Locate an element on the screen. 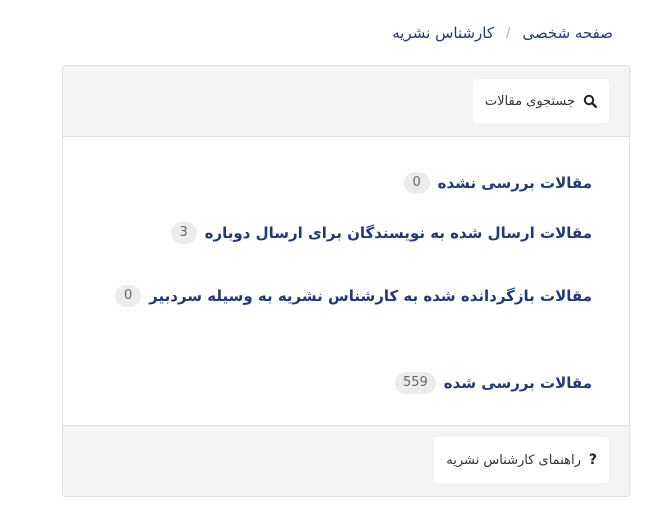 Image resolution: width=647 pixels, height=514 pixels. question-icon: ? is located at coordinates (592, 460).